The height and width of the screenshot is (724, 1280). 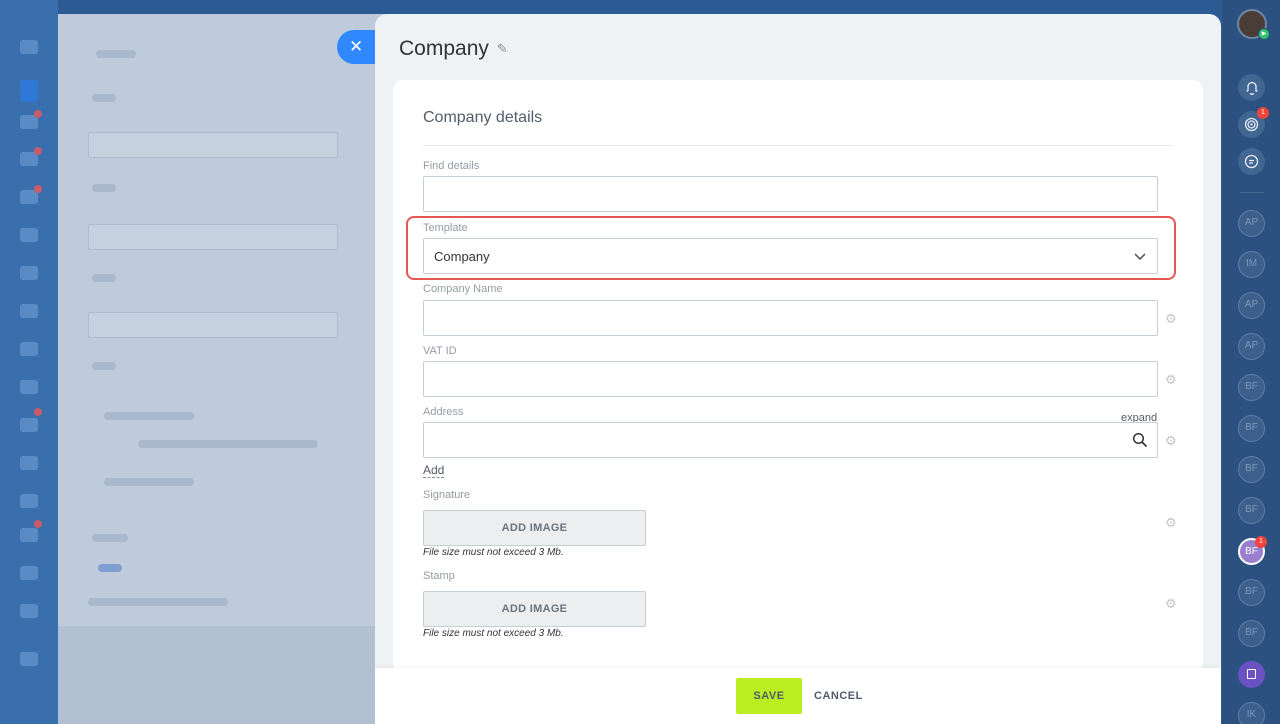 I want to click on pencil-icon: ✎, so click(x=502, y=49).